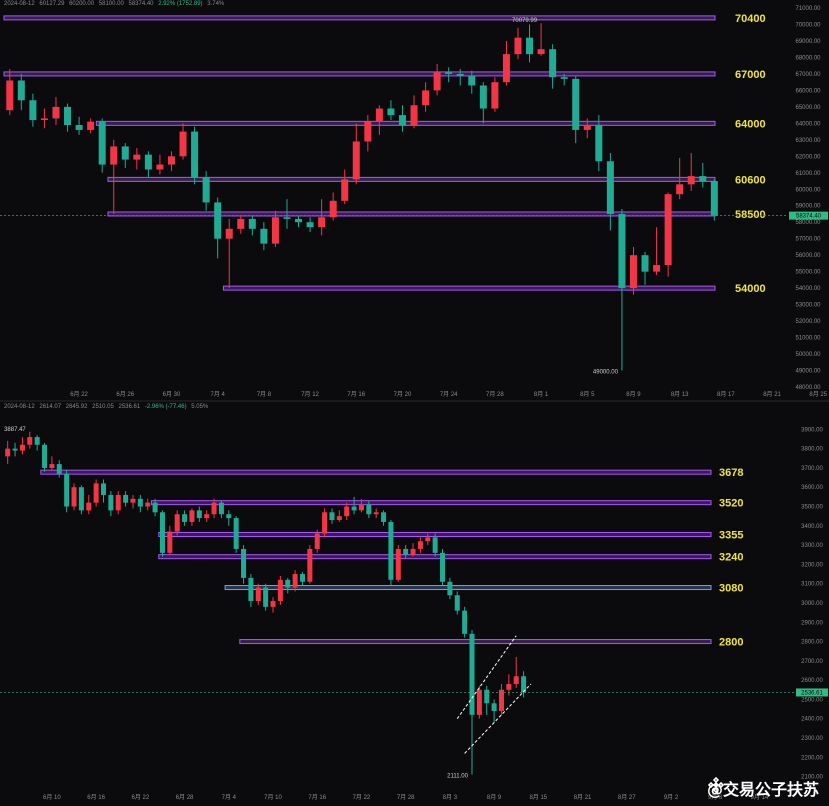 This screenshot has width=829, height=806. Describe the element at coordinates (498, 718) in the screenshot. I see `channel-lower-line` at that location.